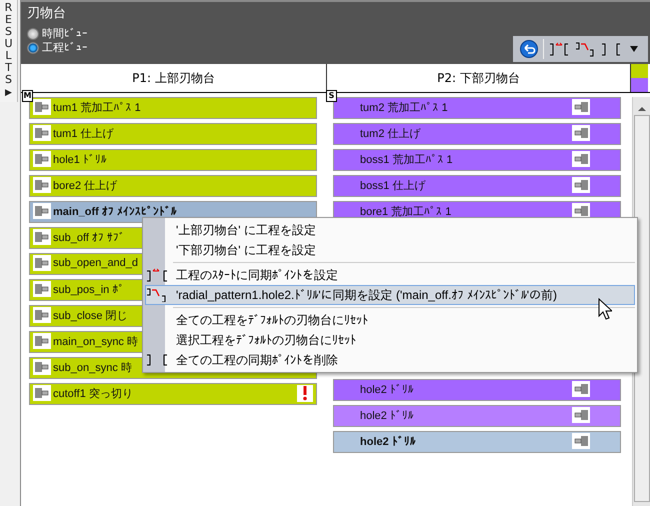 This screenshot has height=506, width=650. What do you see at coordinates (47, 13) in the screenshot?
I see `panel-title: 刃物台` at bounding box center [47, 13].